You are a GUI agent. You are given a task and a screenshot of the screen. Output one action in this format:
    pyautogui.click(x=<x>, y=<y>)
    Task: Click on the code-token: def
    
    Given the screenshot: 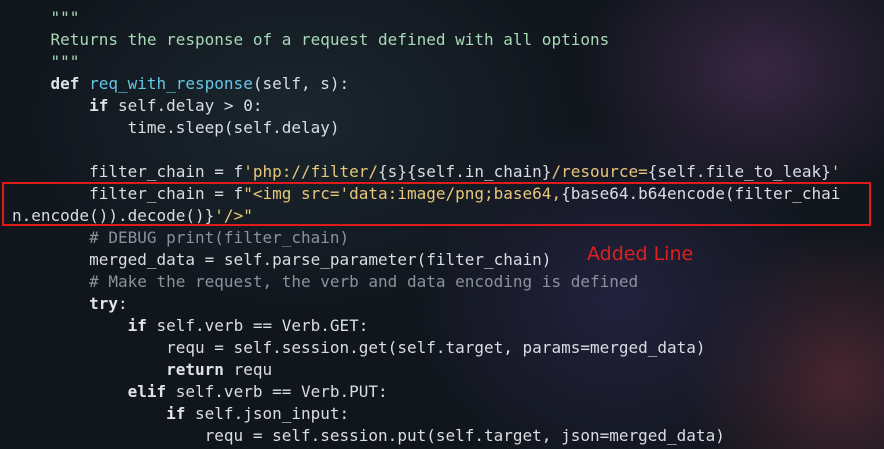 What is the action you would take?
    pyautogui.click(x=70, y=83)
    